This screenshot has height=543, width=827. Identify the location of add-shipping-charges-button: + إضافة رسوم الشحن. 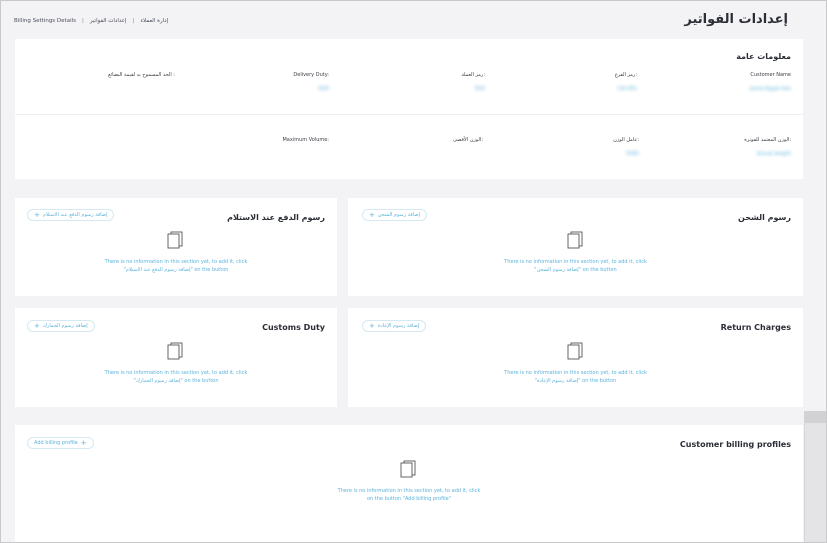
(394, 215).